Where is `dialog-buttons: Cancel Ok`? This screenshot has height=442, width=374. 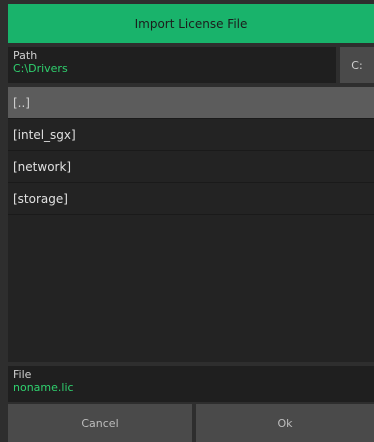
dialog-buttons: Cancel Ok is located at coordinates (191, 423).